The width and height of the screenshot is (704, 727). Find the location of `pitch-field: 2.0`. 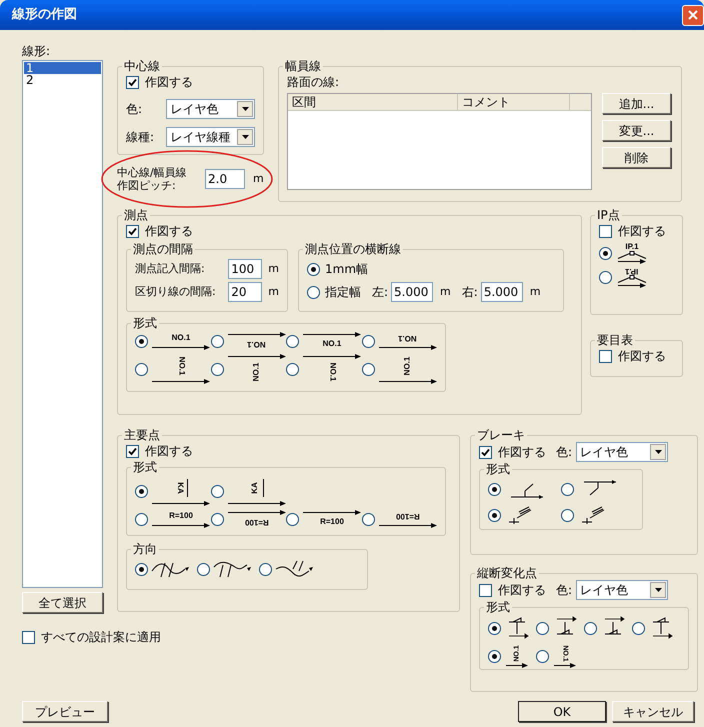

pitch-field: 2.0 is located at coordinates (225, 179).